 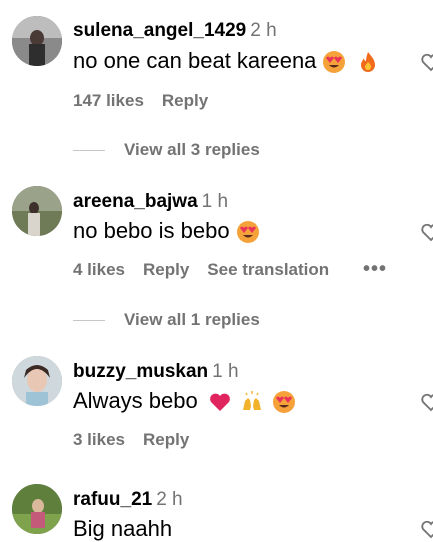 What do you see at coordinates (192, 320) in the screenshot?
I see `view-replies-label: View all 1 replies` at bounding box center [192, 320].